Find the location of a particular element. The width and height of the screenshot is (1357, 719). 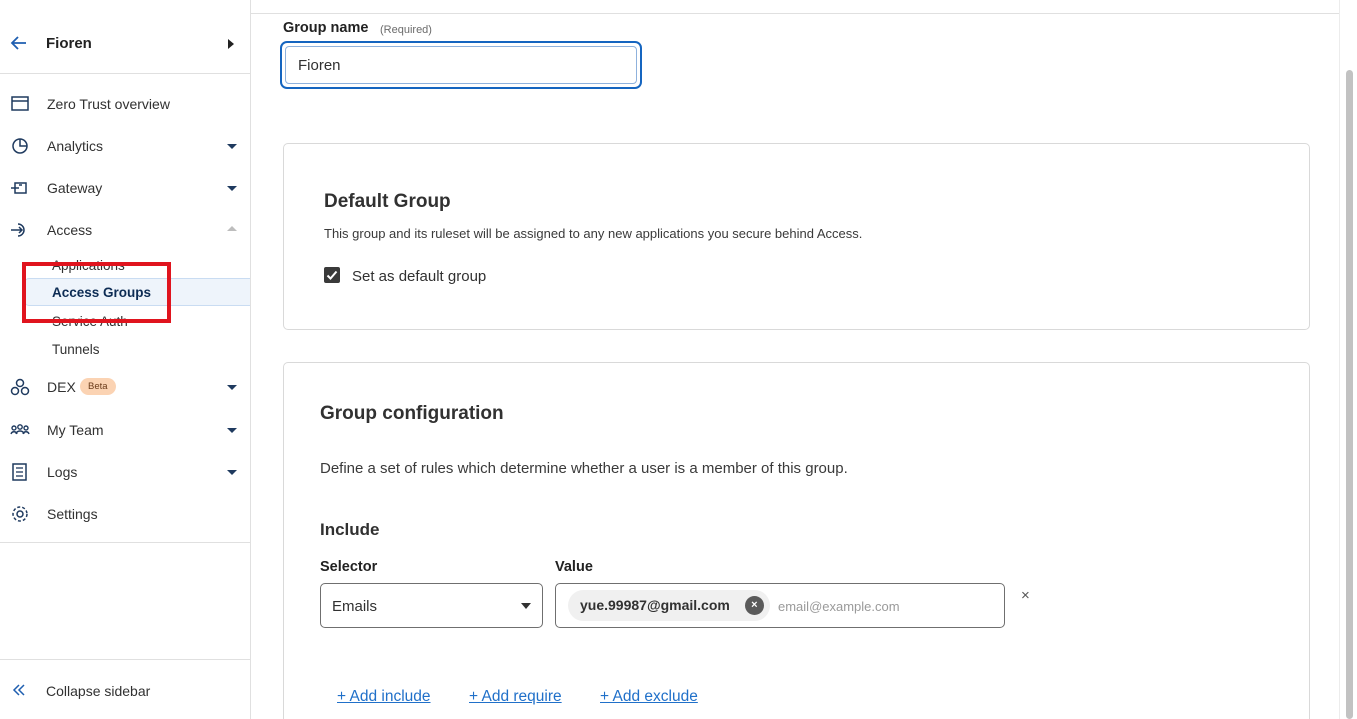

beta-badge: Beta is located at coordinates (98, 386).